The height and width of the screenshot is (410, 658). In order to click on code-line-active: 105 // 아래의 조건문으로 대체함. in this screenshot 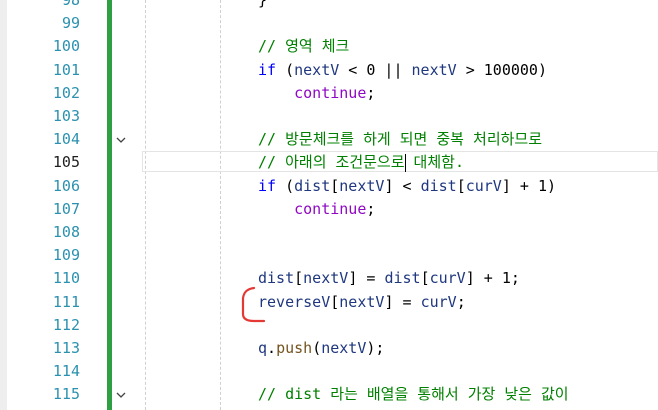, I will do `click(329, 162)`.